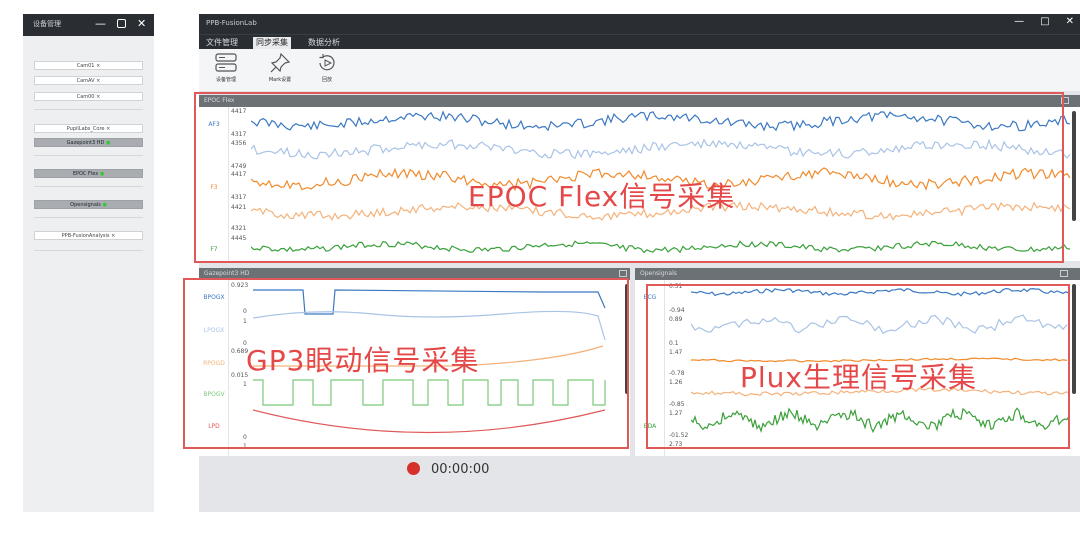  Describe the element at coordinates (225, 80) in the screenshot. I see `device-manager-label: 设备管理` at that location.